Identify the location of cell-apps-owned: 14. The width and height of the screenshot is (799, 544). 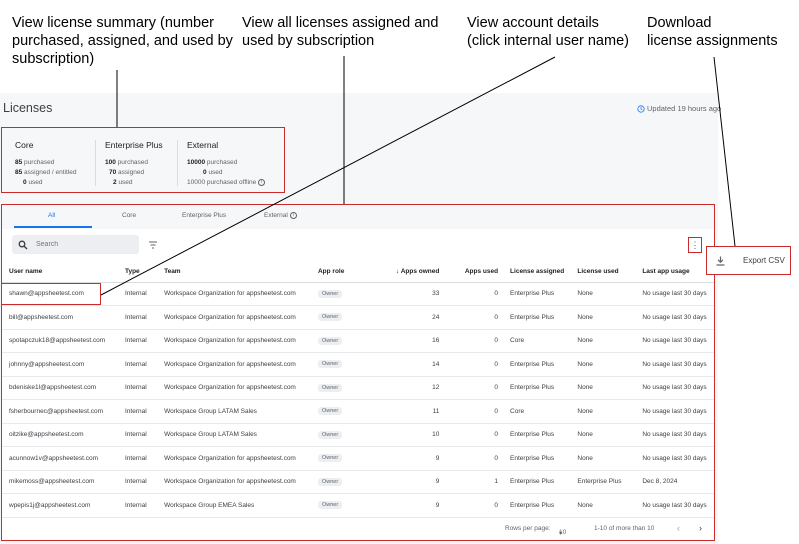
(403, 364).